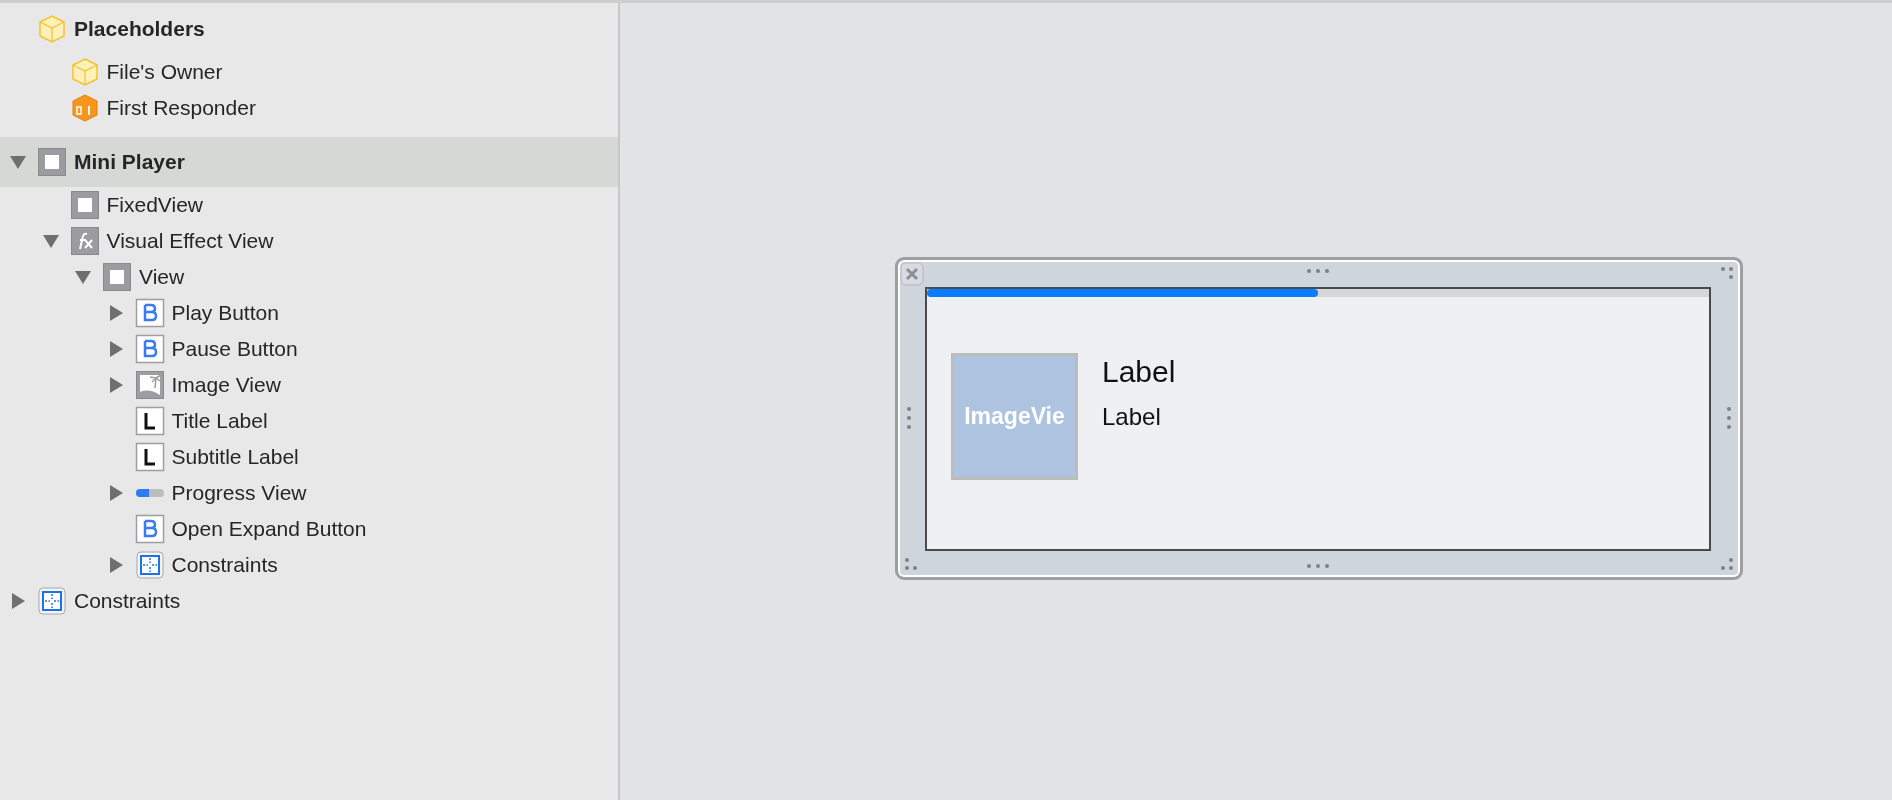 Image resolution: width=1892 pixels, height=800 pixels. I want to click on responder-icon, so click(84, 108).